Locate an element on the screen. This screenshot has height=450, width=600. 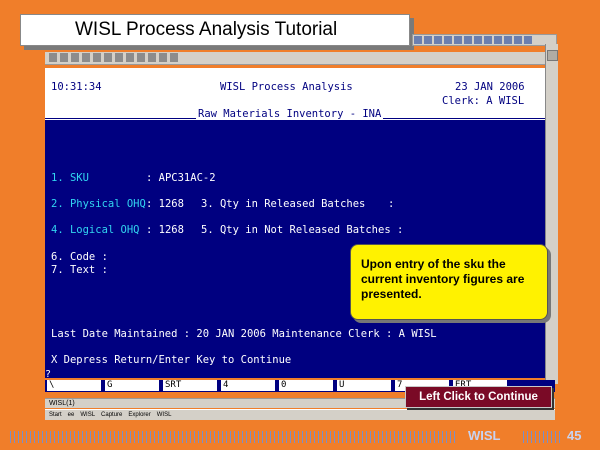
find-icon is located at coordinates (130, 57).